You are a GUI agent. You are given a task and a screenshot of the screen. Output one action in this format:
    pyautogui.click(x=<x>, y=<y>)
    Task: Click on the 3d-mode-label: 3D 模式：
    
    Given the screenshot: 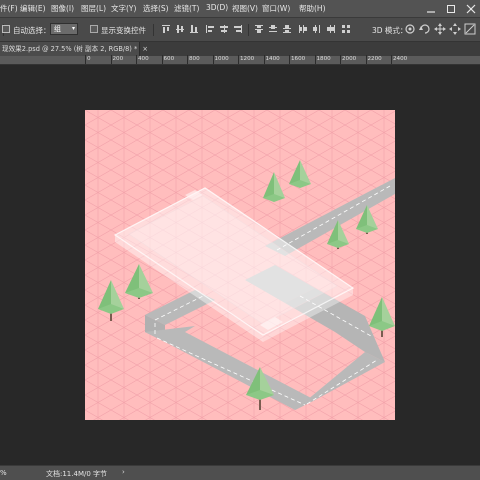 What is the action you would take?
    pyautogui.click(x=390, y=30)
    